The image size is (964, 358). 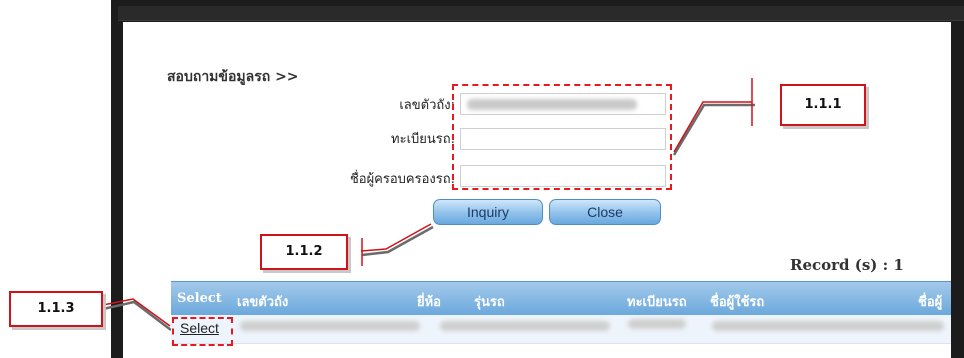 What do you see at coordinates (823, 105) in the screenshot?
I see `callout-1-1-1: 1.1.1` at bounding box center [823, 105].